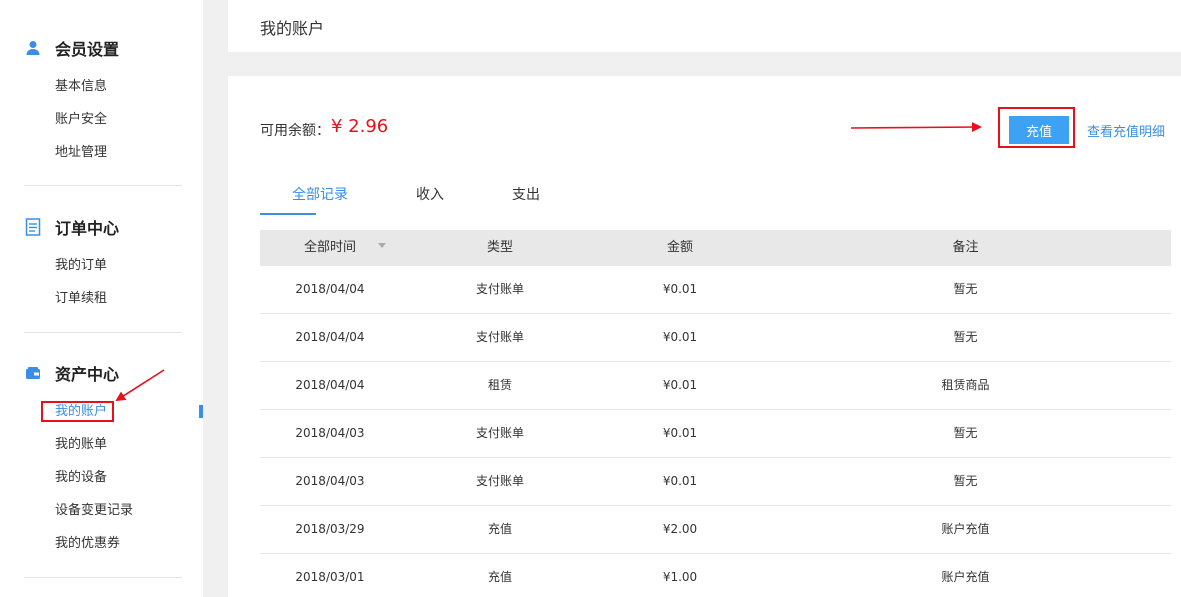 This screenshot has height=597, width=1181. I want to click on header-type: 类型, so click(499, 247).